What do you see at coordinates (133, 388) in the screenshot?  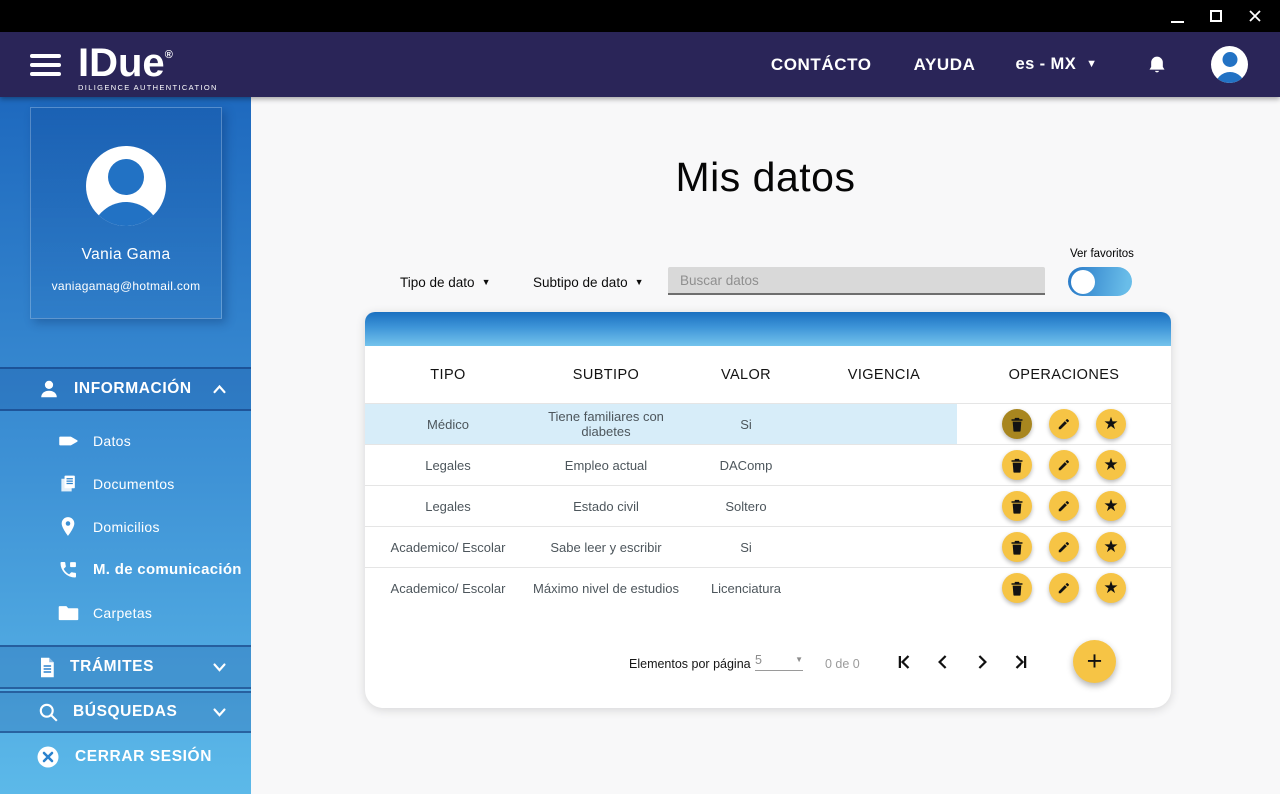 I see `sidebar-section-label: INFORMACIÓN` at bounding box center [133, 388].